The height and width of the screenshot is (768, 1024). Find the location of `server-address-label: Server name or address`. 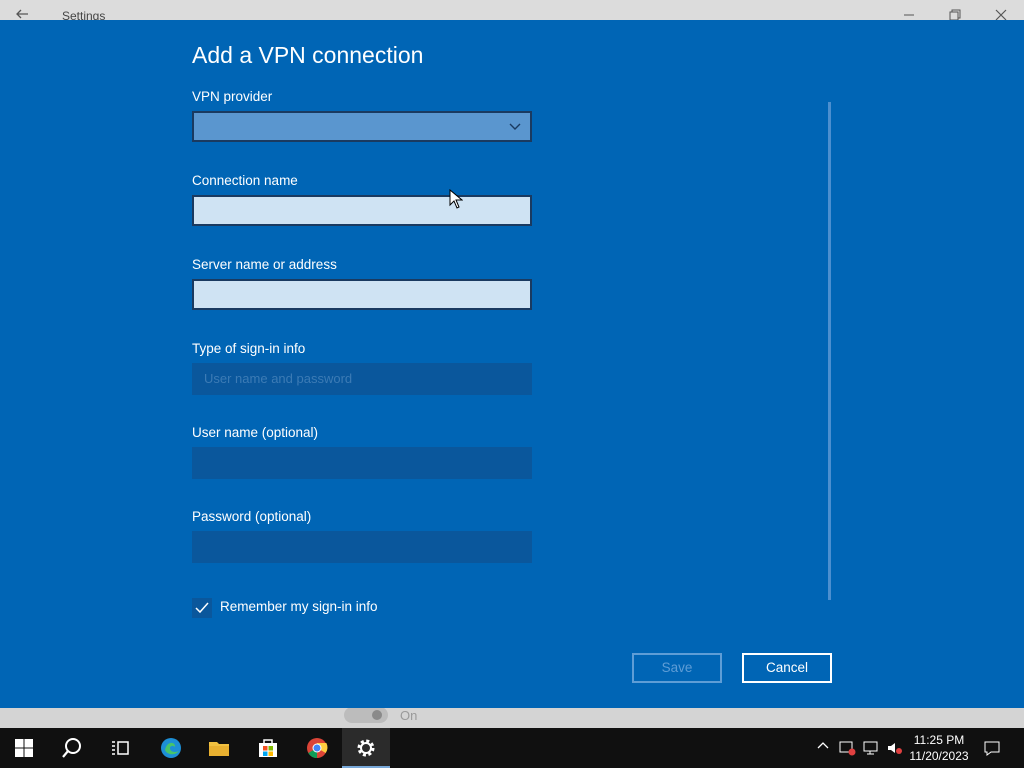

server-address-label: Server name or address is located at coordinates (264, 264).